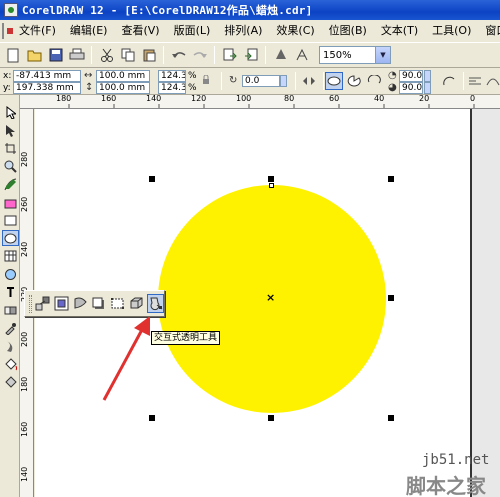 This screenshot has width=500, height=497. What do you see at coordinates (355, 55) in the screenshot?
I see `zoom-level-select: 150% ▼` at bounding box center [355, 55].